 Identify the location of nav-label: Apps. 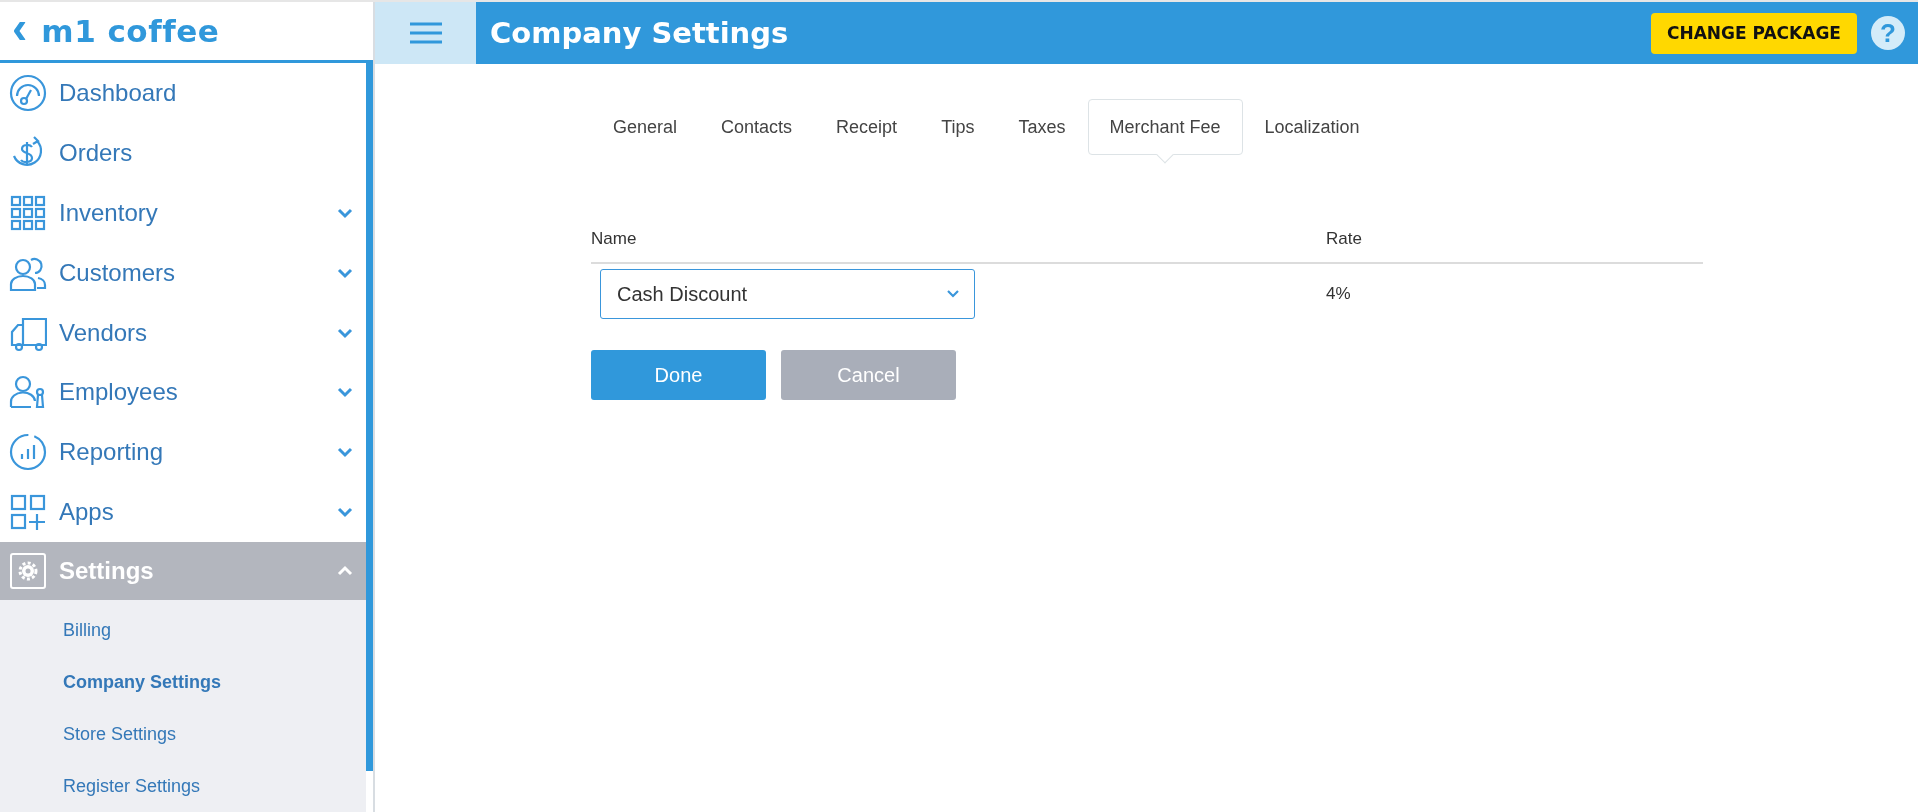
(87, 512).